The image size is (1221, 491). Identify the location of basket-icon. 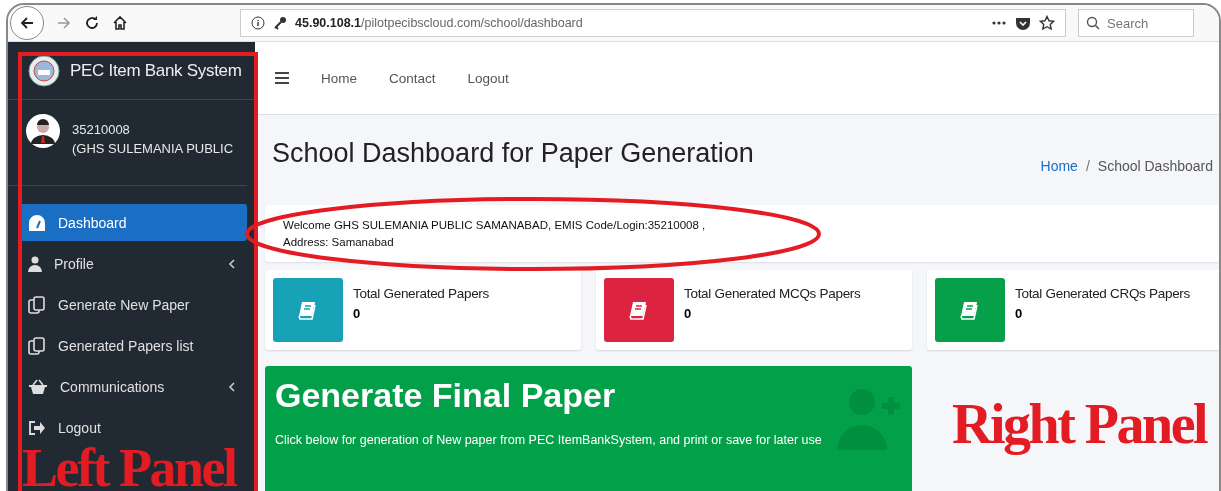
(38, 386).